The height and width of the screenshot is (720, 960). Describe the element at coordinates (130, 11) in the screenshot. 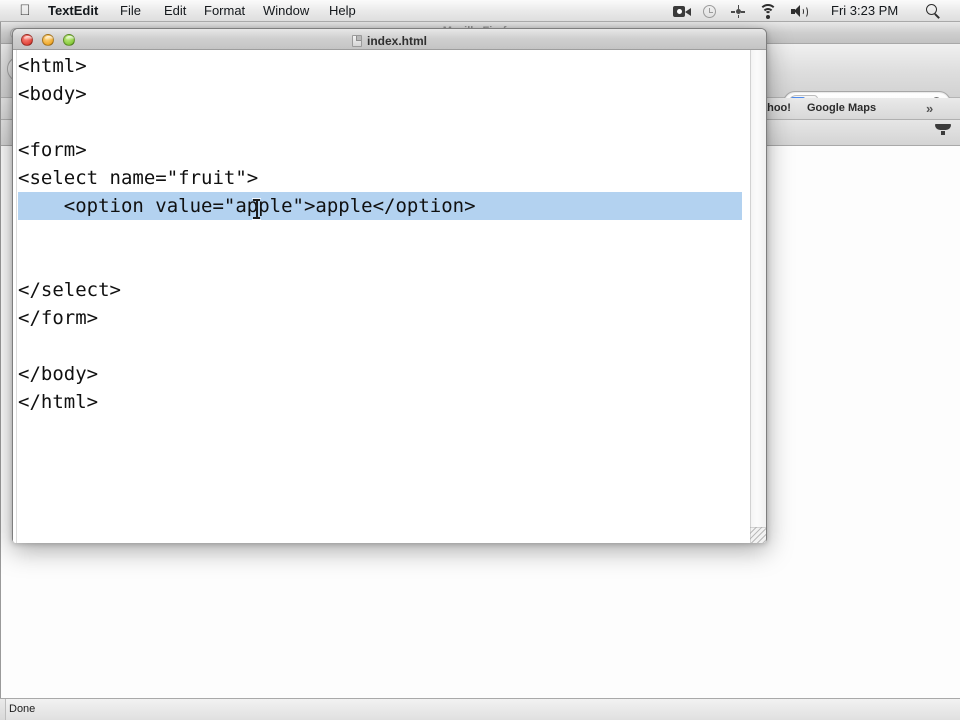

I see `menu-file: File` at that location.